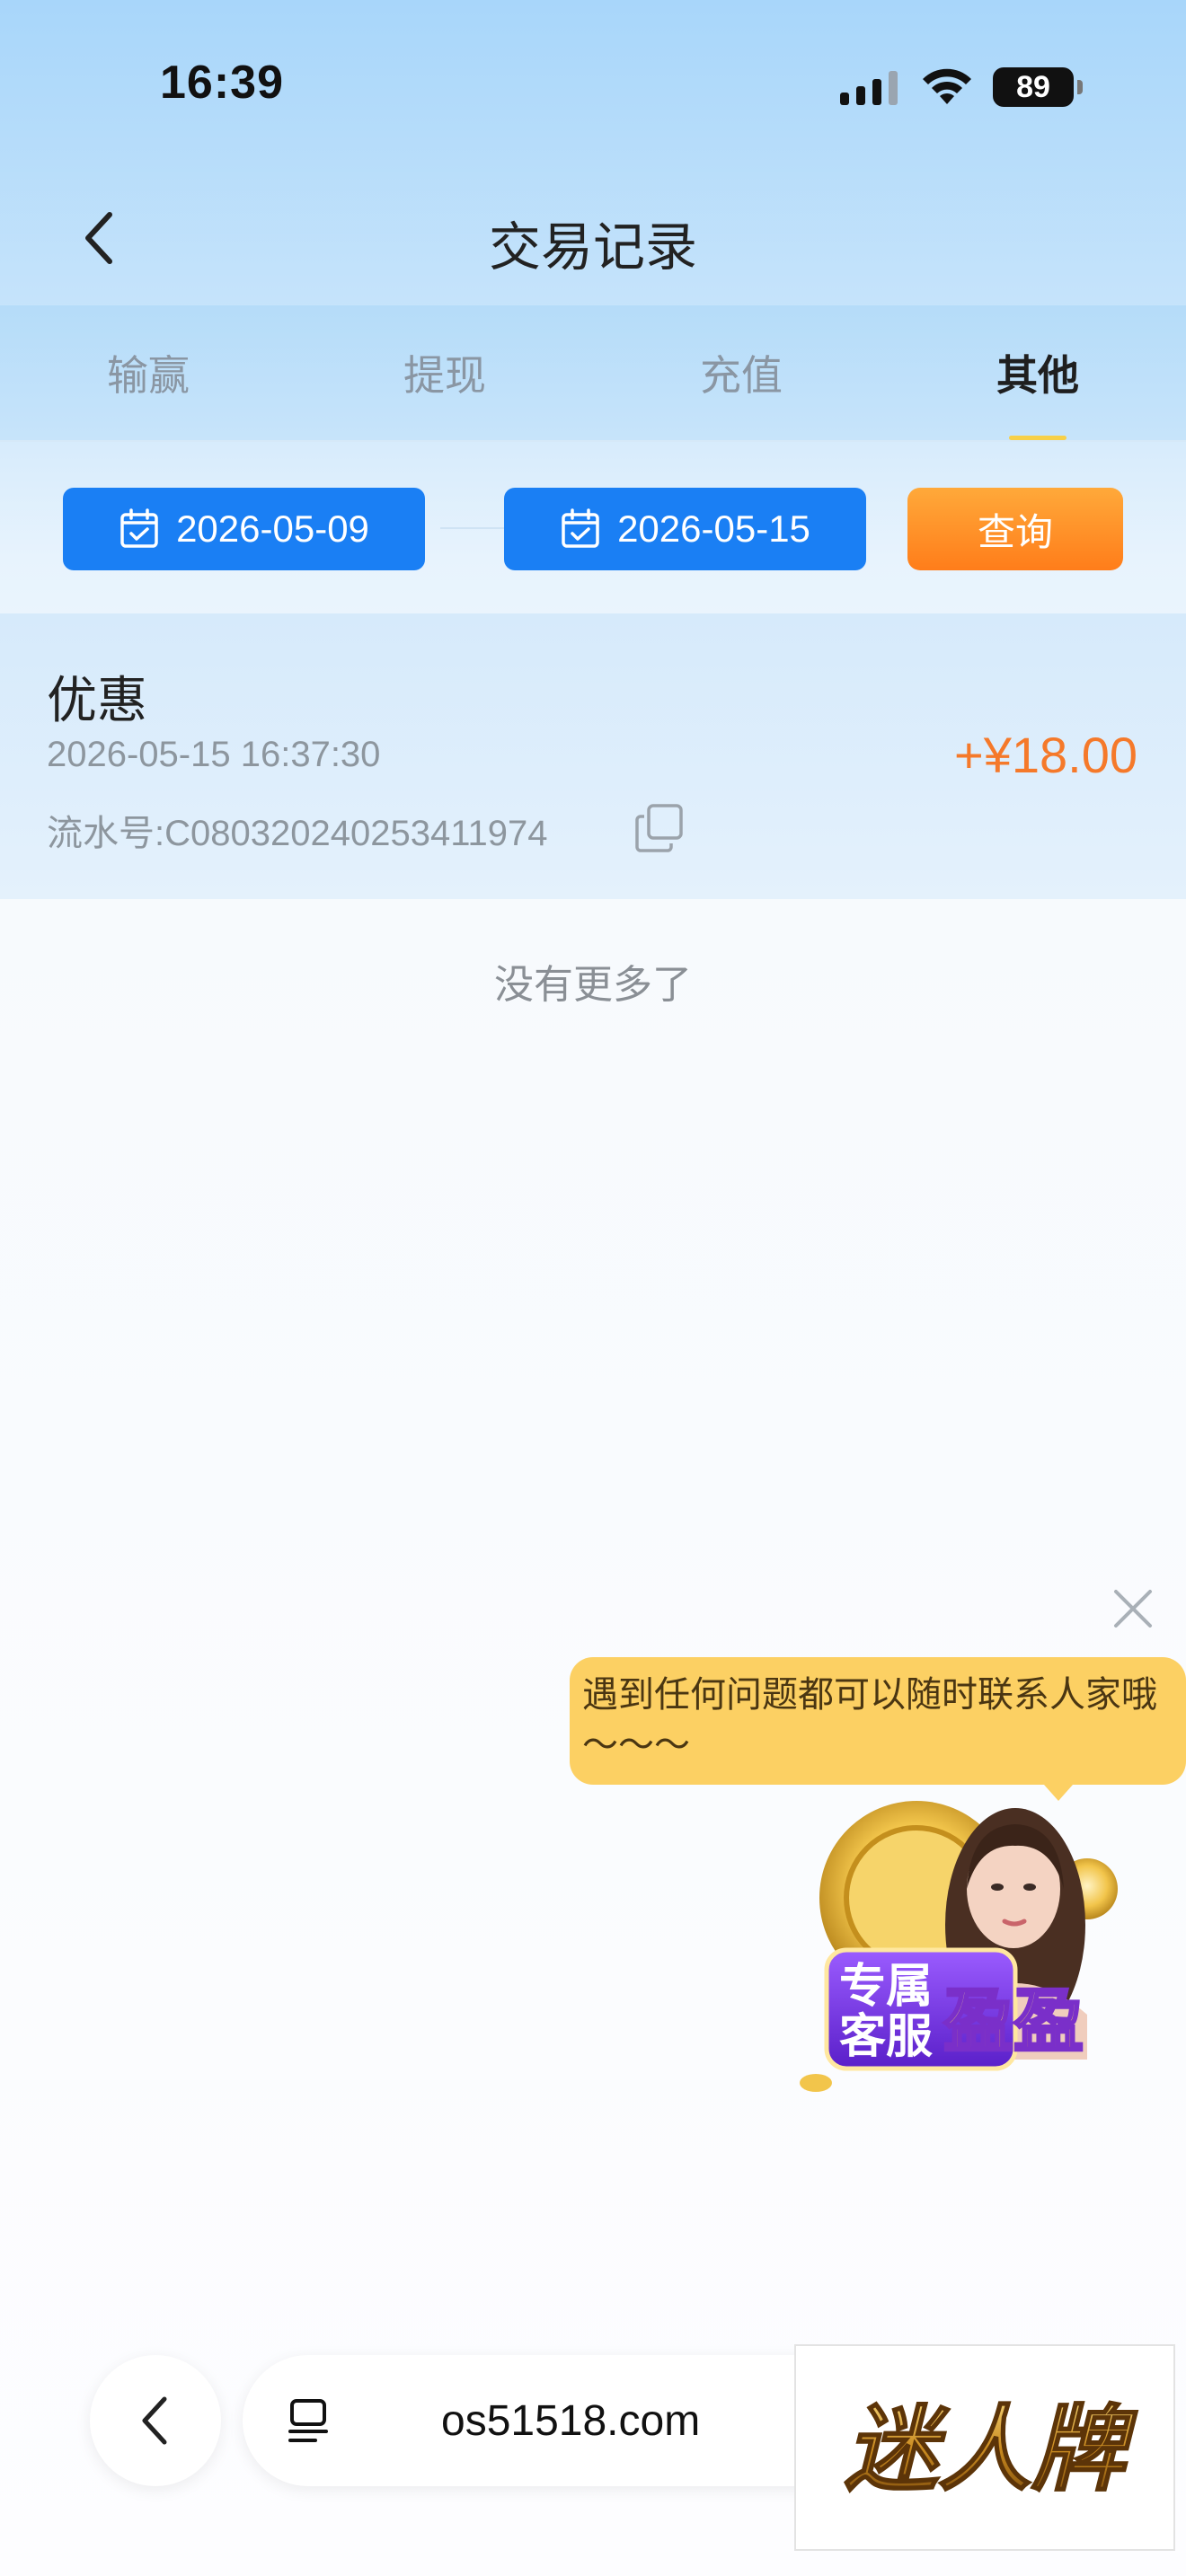 Image resolution: width=1186 pixels, height=2576 pixels. What do you see at coordinates (97, 700) in the screenshot?
I see `record-title: 优惠` at bounding box center [97, 700].